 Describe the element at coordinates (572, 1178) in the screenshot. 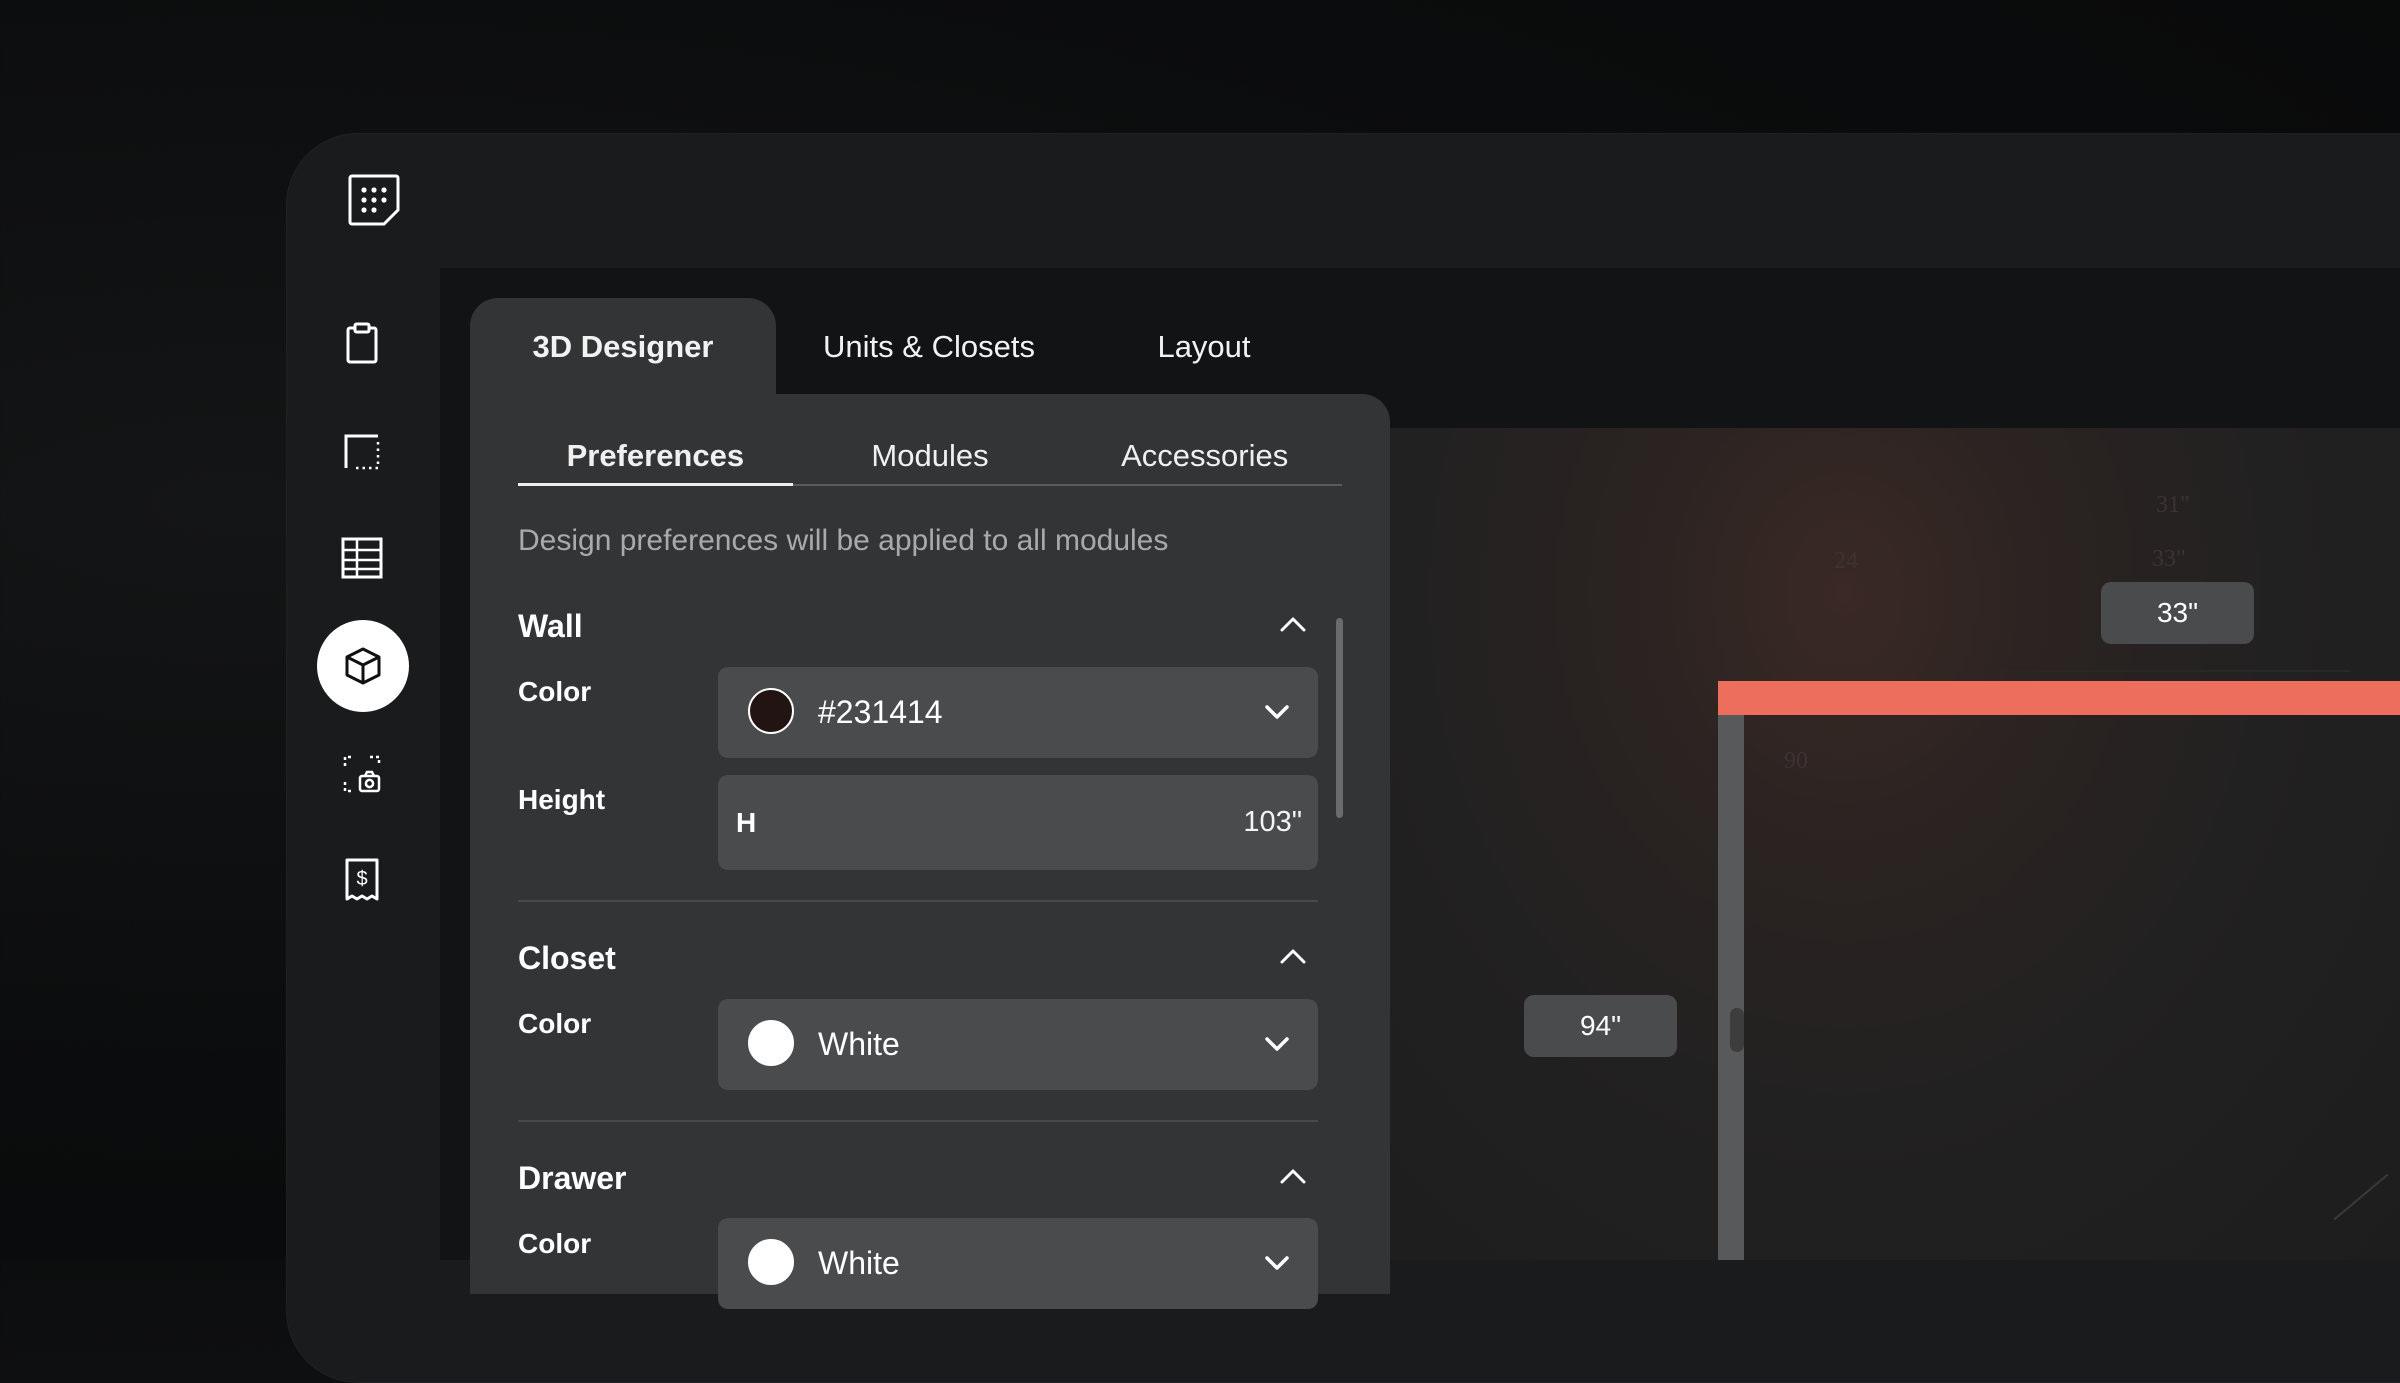

I see `section-title-drawer: Drawer` at that location.